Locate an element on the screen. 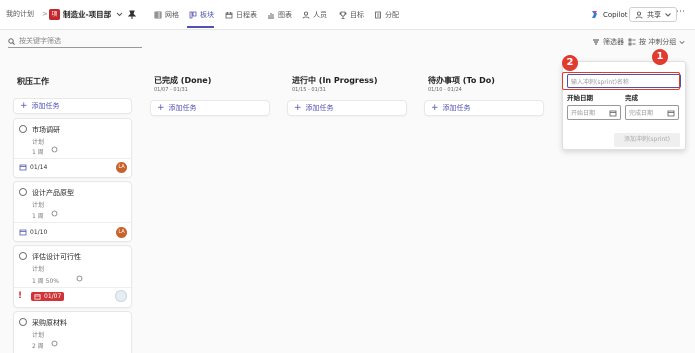  group-by-button: 按 冲刺分组 is located at coordinates (656, 42).